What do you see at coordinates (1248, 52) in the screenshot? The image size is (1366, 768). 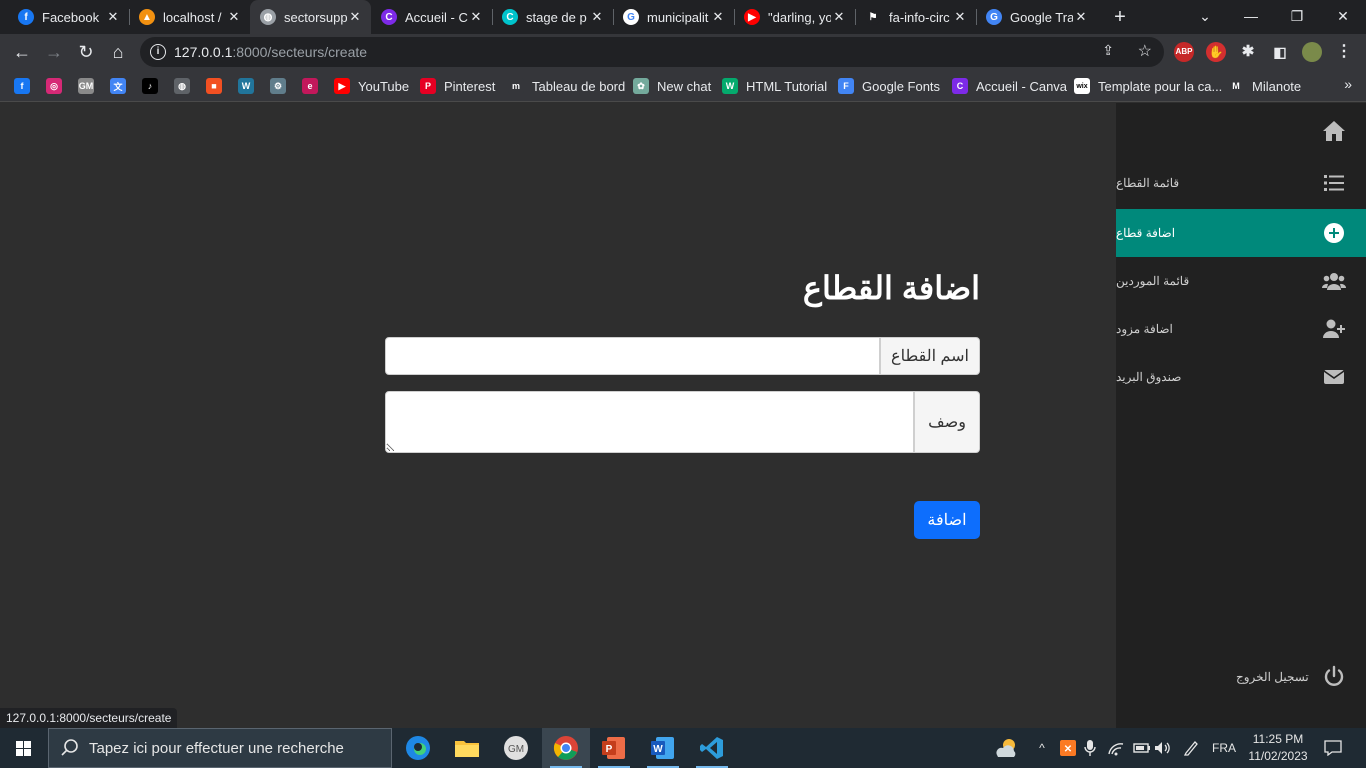 I see `extensions-puzzle-icon: ✱` at bounding box center [1248, 52].